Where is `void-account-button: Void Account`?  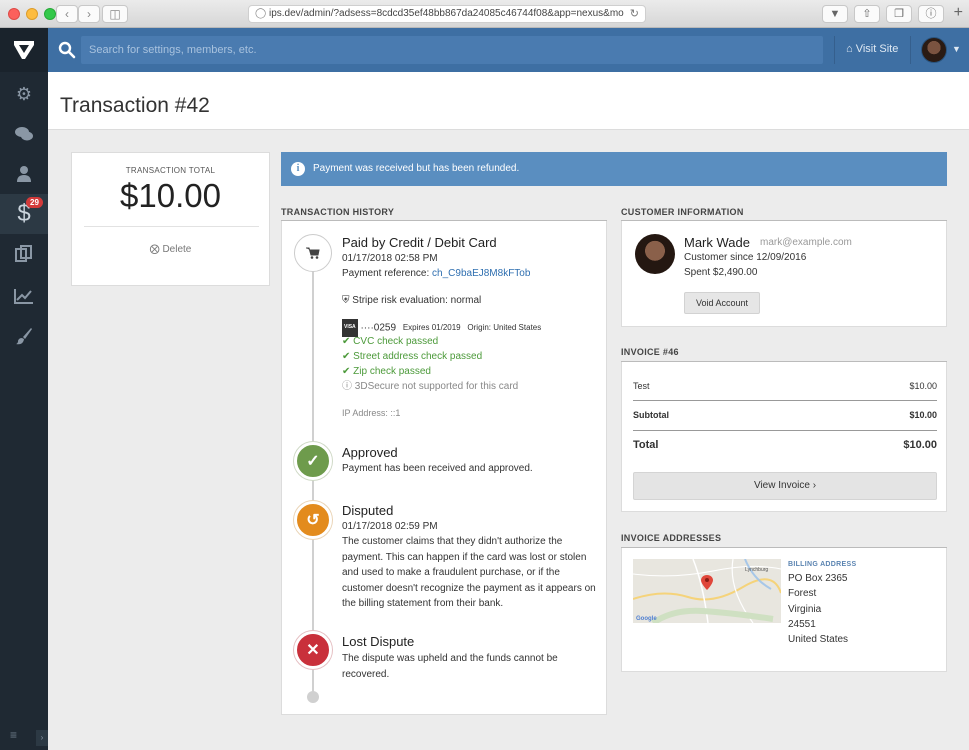
void-account-button: Void Account is located at coordinates (722, 303).